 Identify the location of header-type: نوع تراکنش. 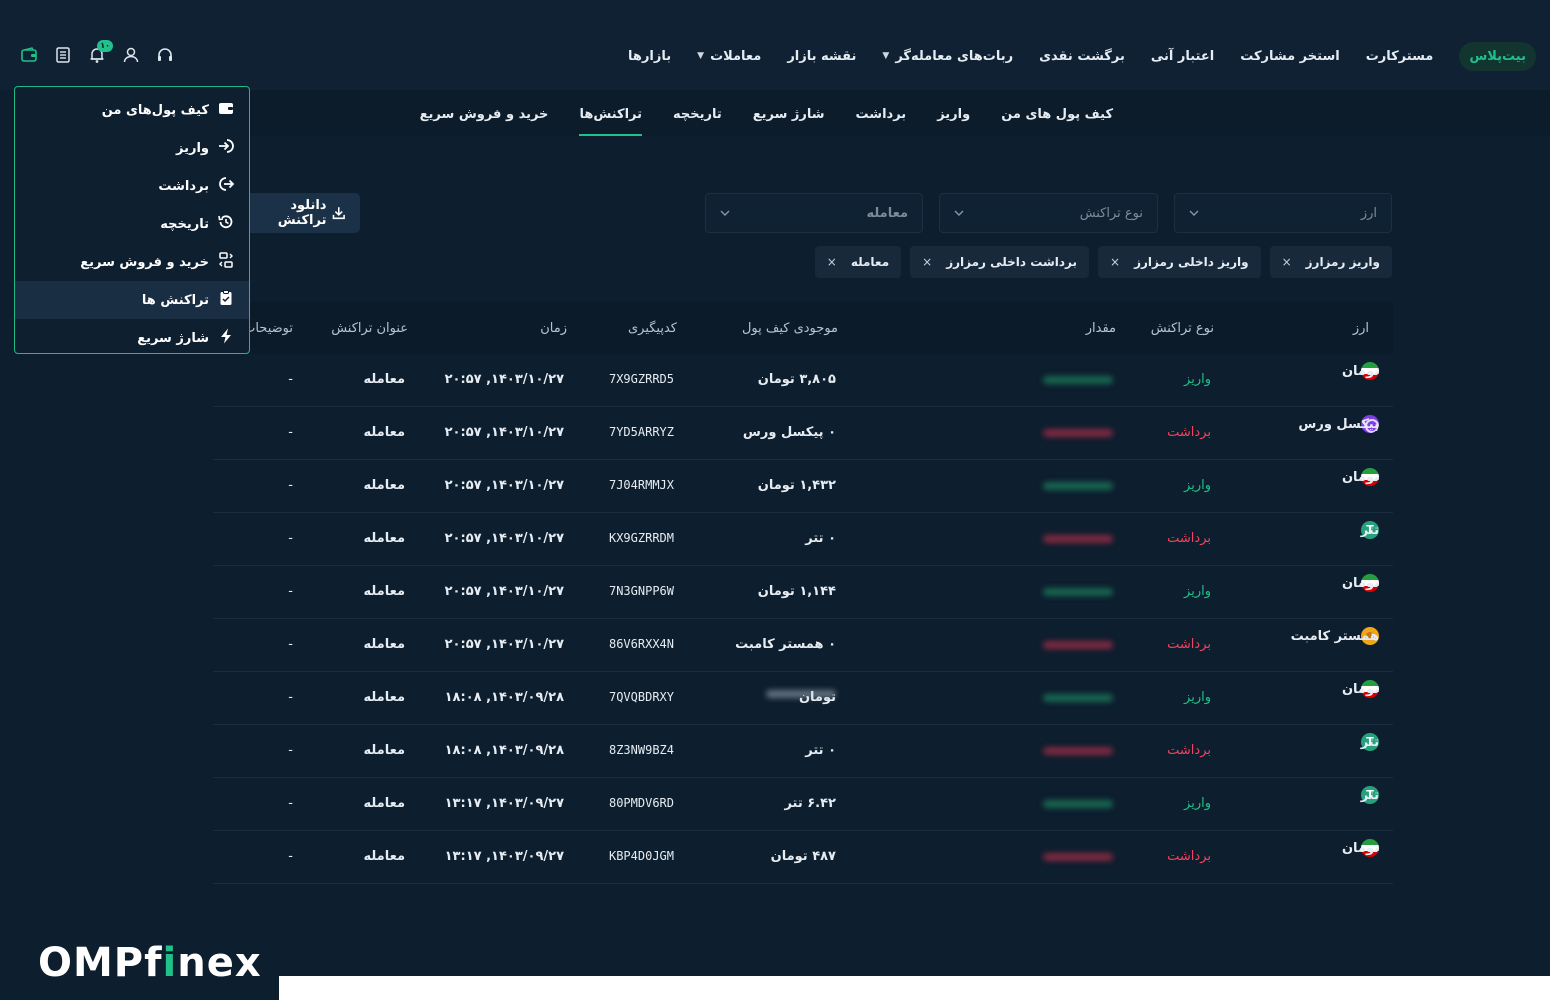
(1182, 328).